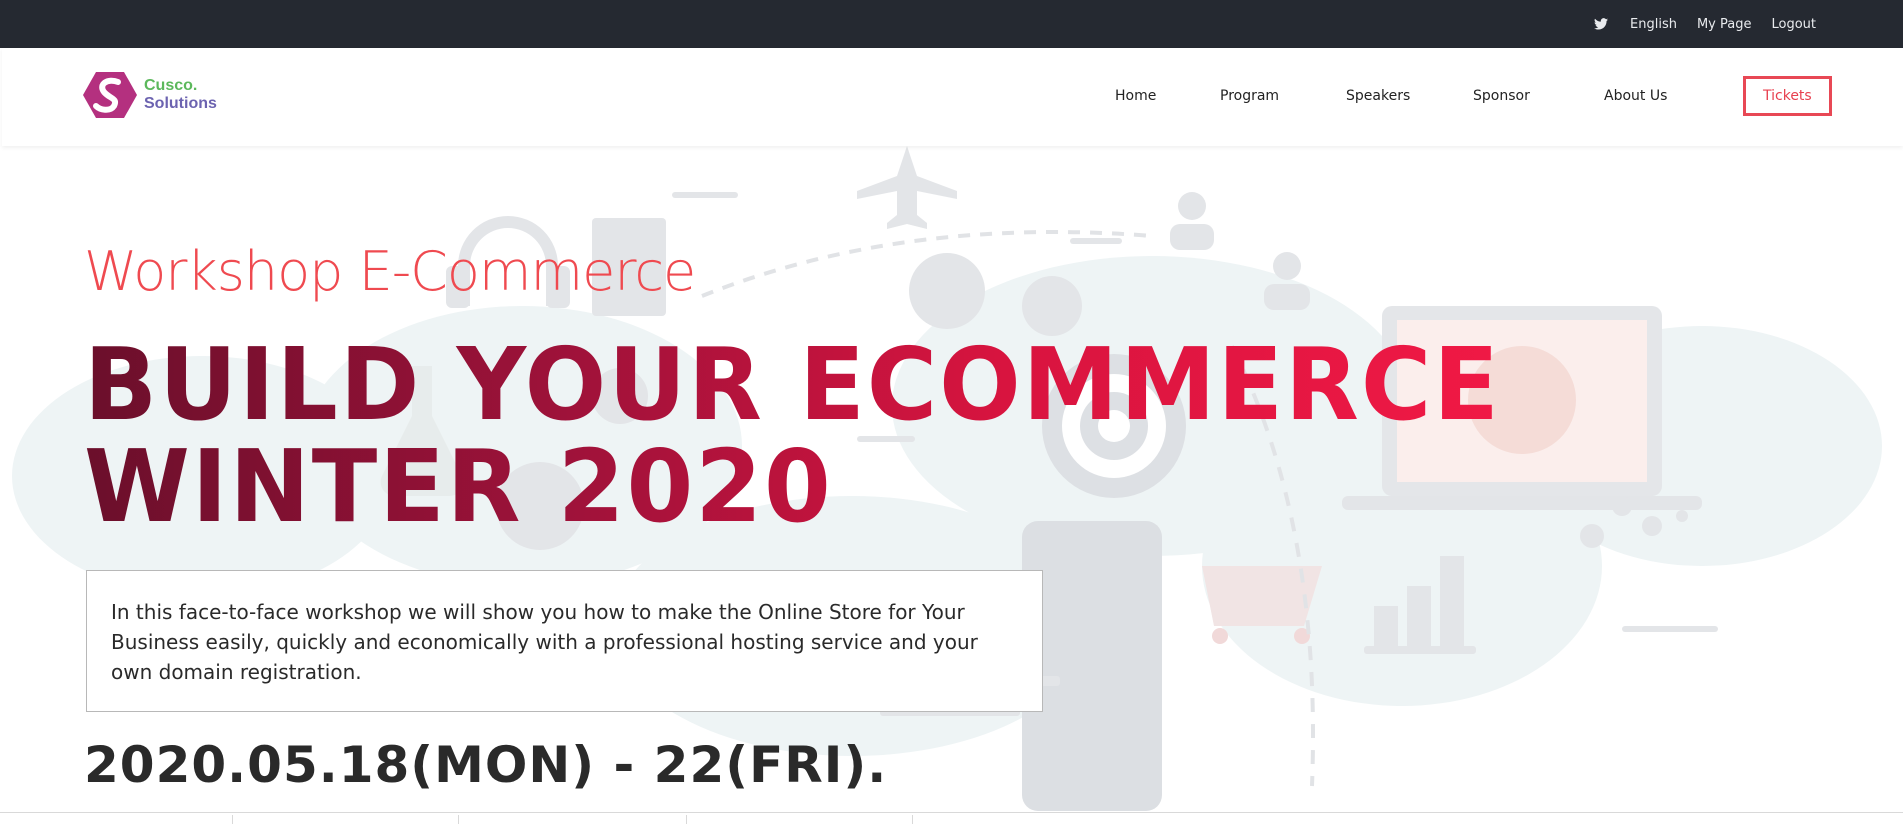  I want to click on language-link: English, so click(1653, 24).